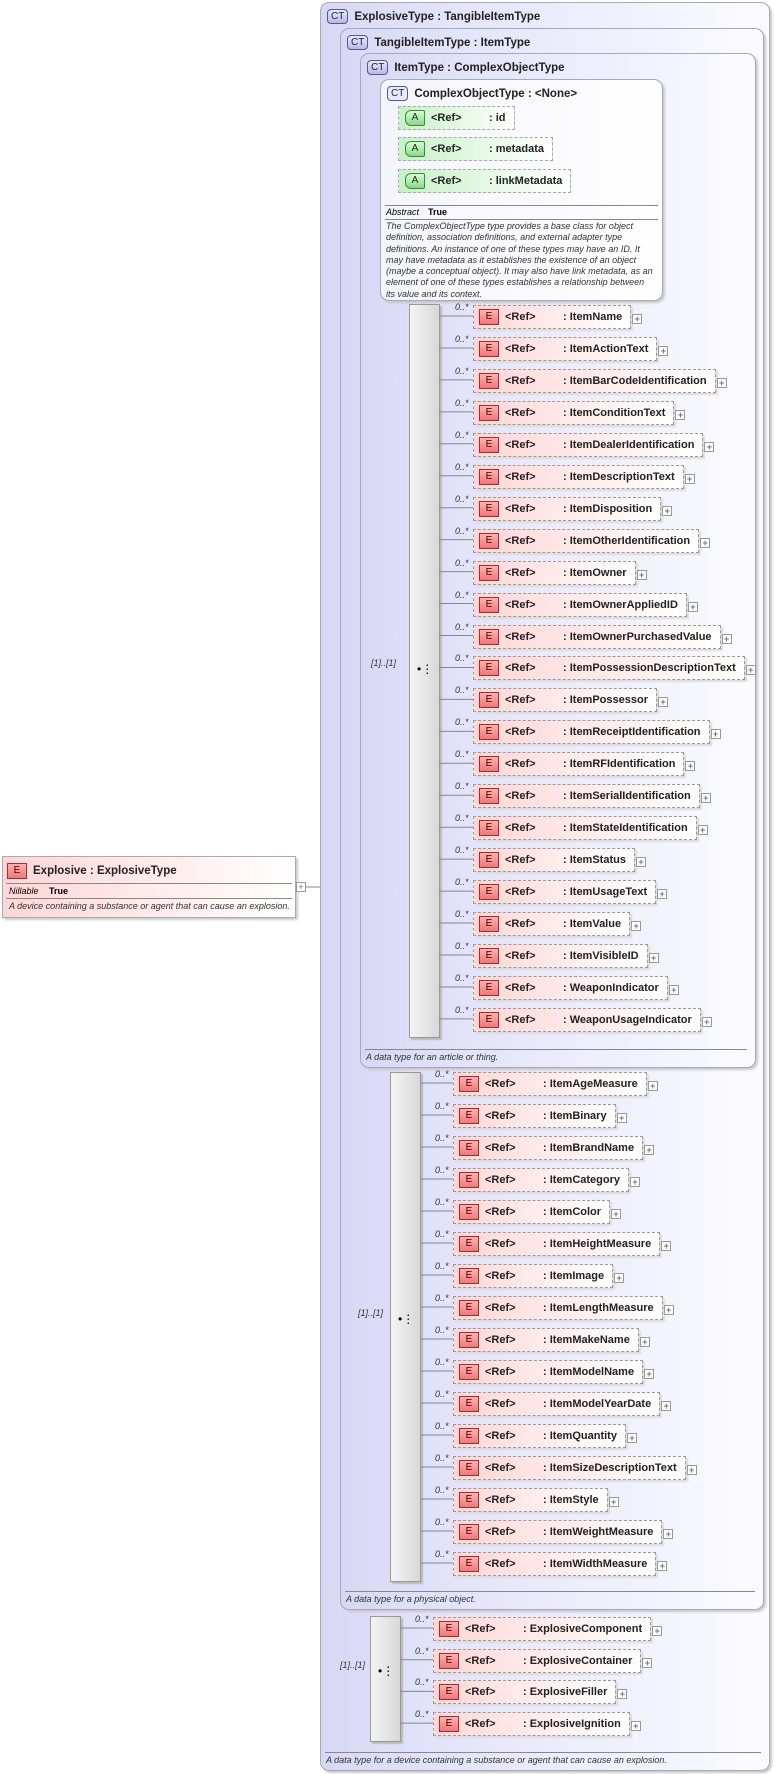 Image resolution: width=775 pixels, height=1774 pixels. Describe the element at coordinates (543, 1660) in the screenshot. I see `element-item: E <Ref>: ExplosiveContainer +` at that location.